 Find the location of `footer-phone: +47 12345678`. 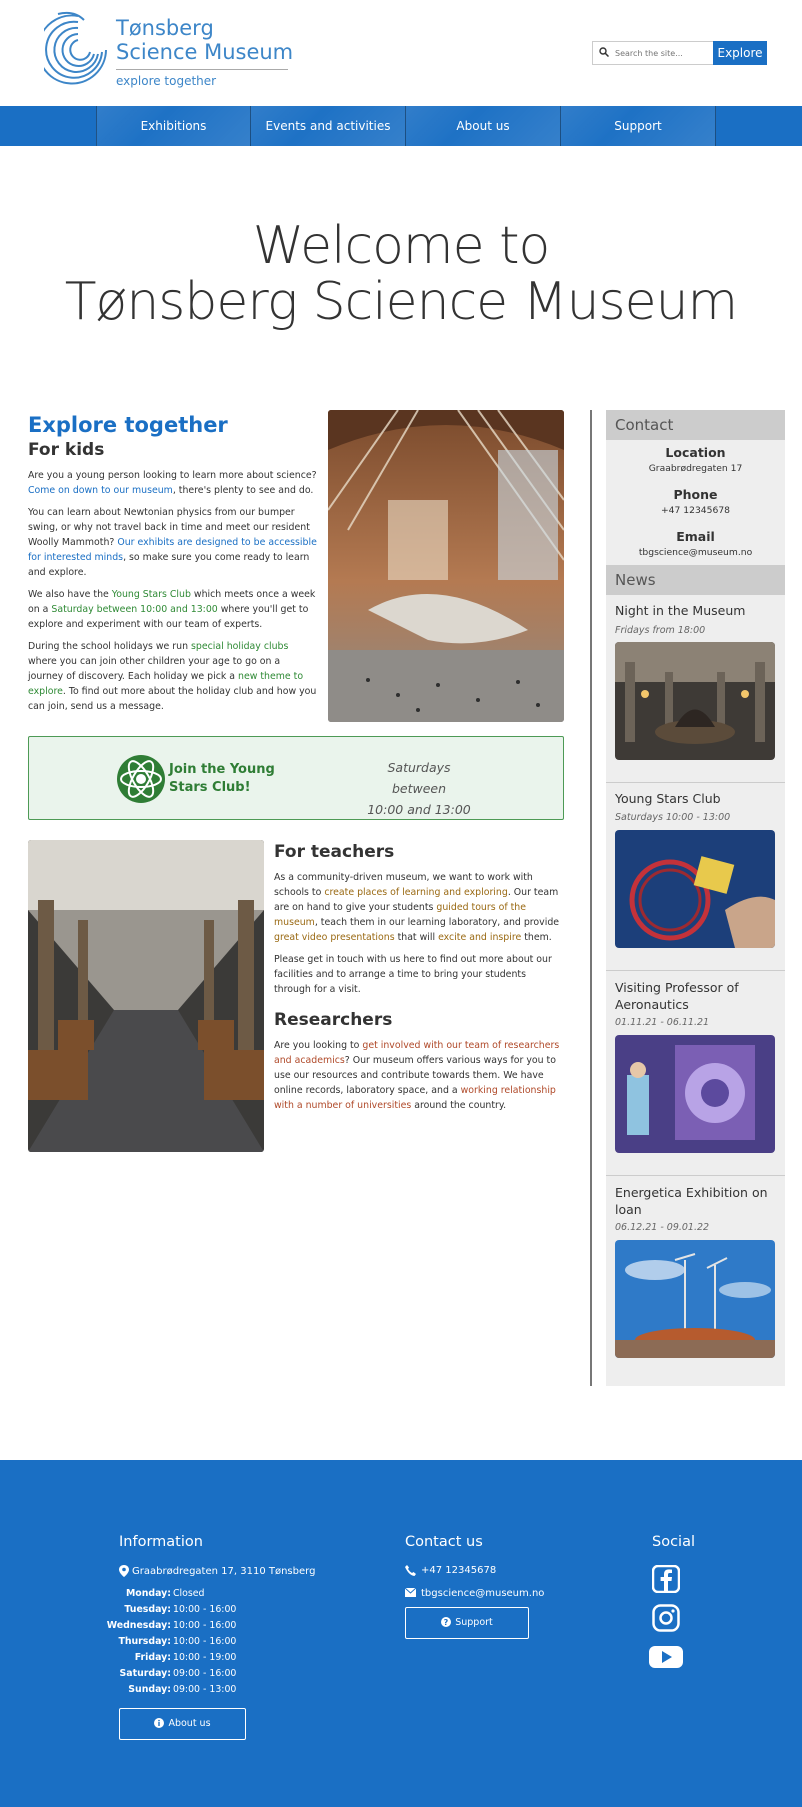

footer-phone: +47 12345678 is located at coordinates (458, 1570).